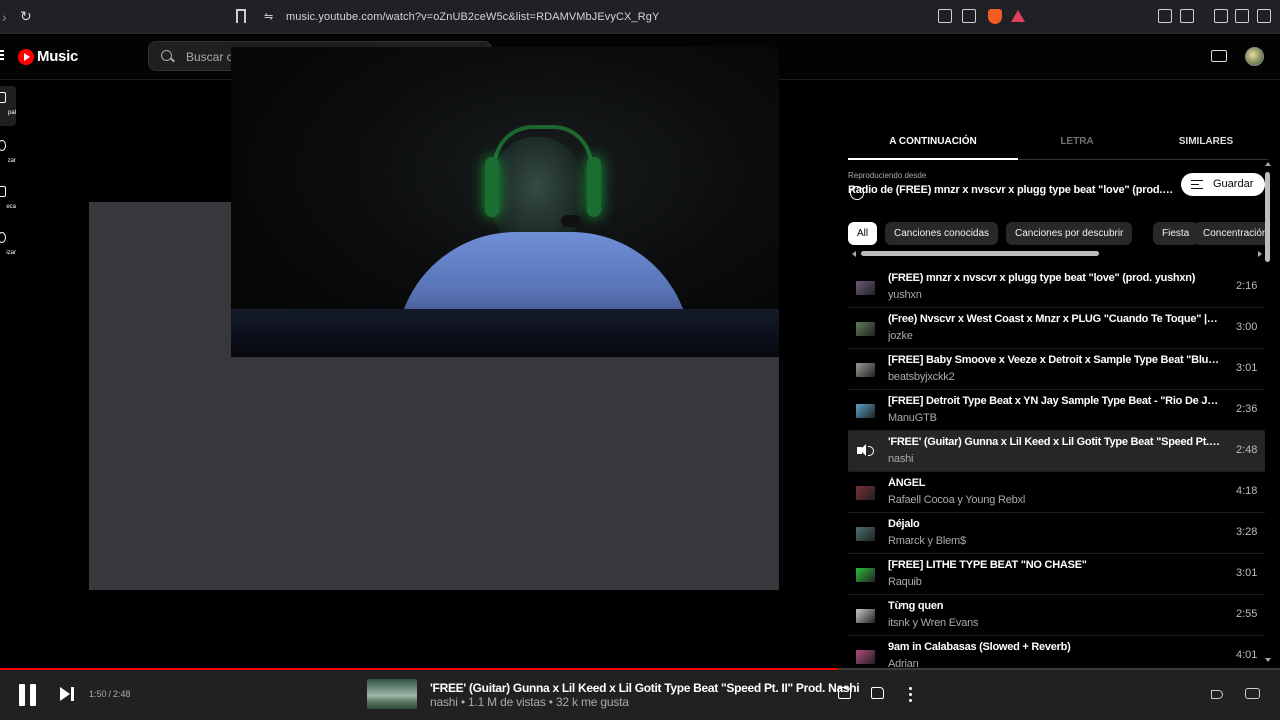  I want to click on tab-related: SIMILARES, so click(1206, 141).